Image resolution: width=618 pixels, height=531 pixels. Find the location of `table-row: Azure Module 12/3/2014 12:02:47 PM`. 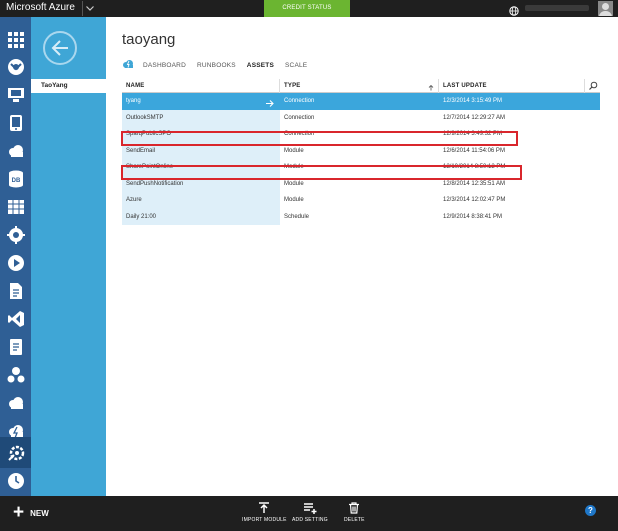

table-row: Azure Module 12/3/2014 12:02:47 PM is located at coordinates (361, 200).